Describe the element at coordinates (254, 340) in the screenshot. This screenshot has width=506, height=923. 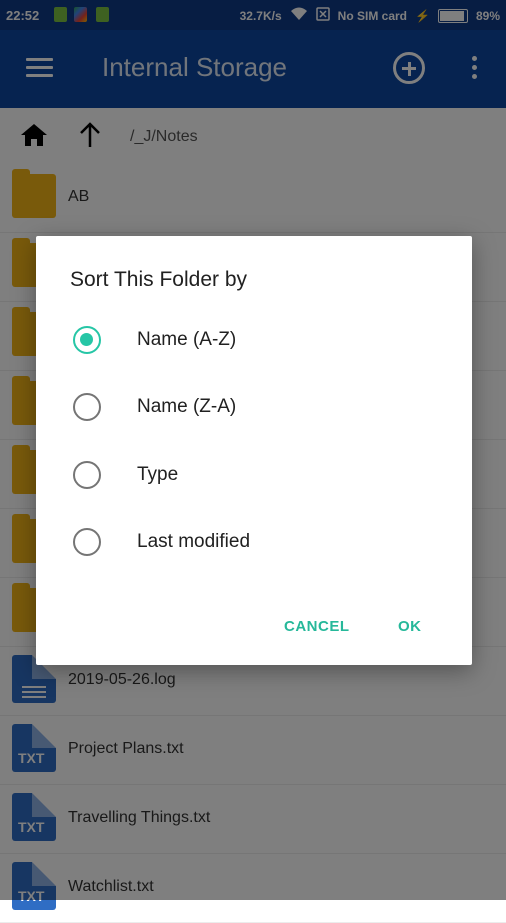
I see `sort-option-name-asc: Name (A-Z)` at that location.